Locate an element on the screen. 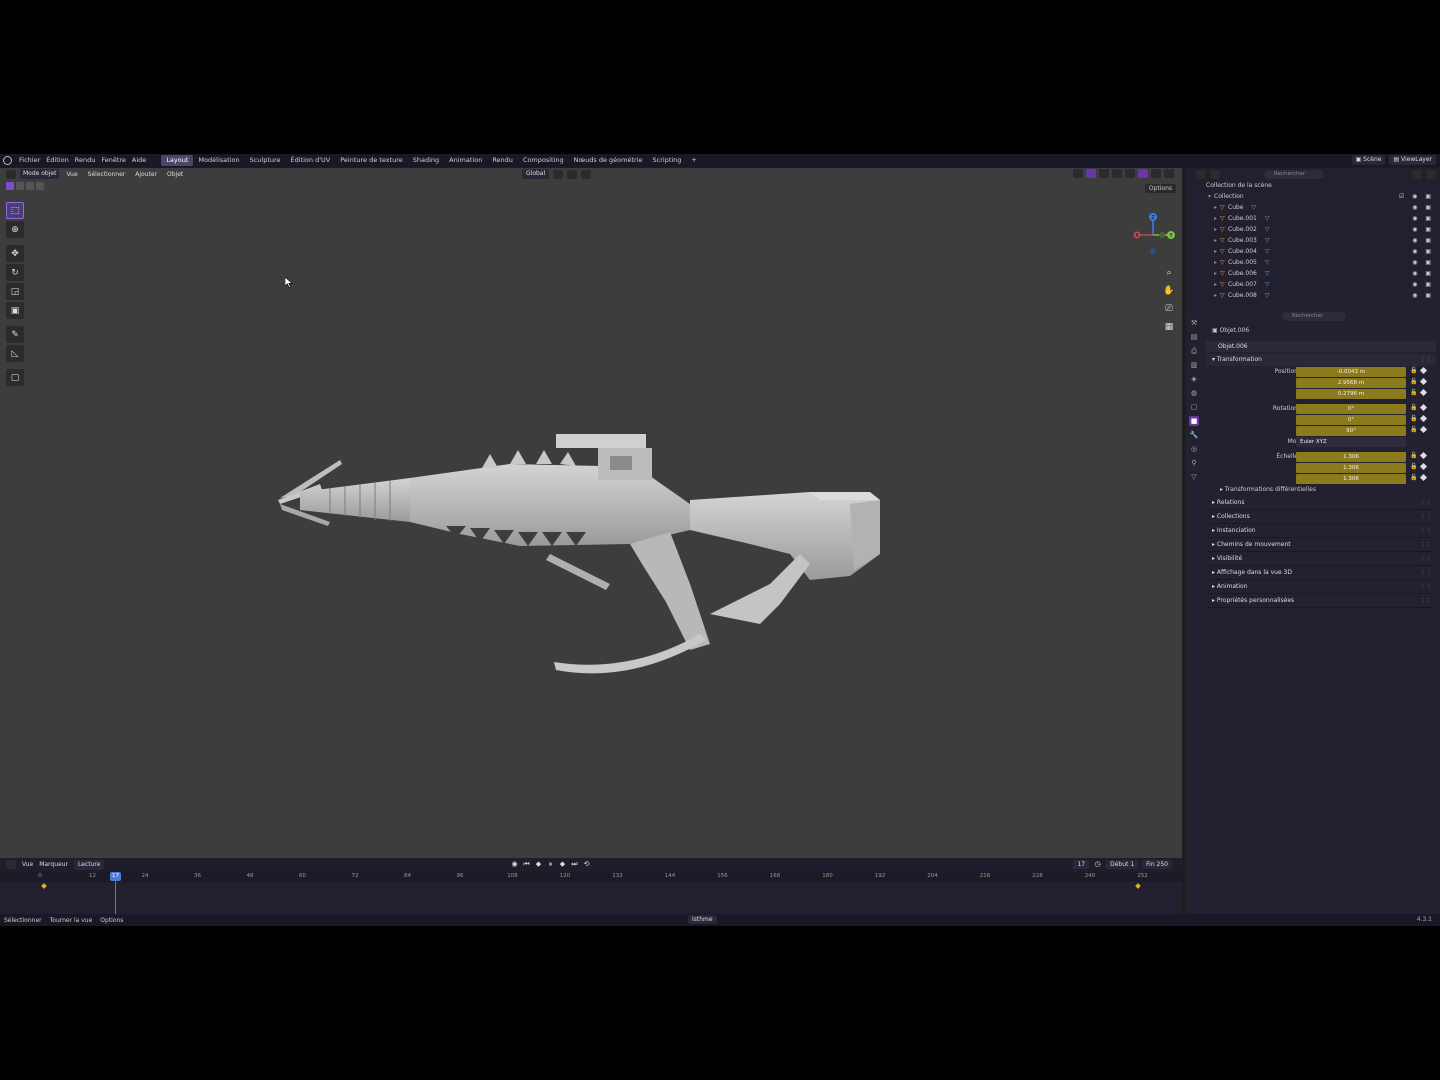 The height and width of the screenshot is (1080, 1440). rotation-z-field: 90° is located at coordinates (1351, 431).